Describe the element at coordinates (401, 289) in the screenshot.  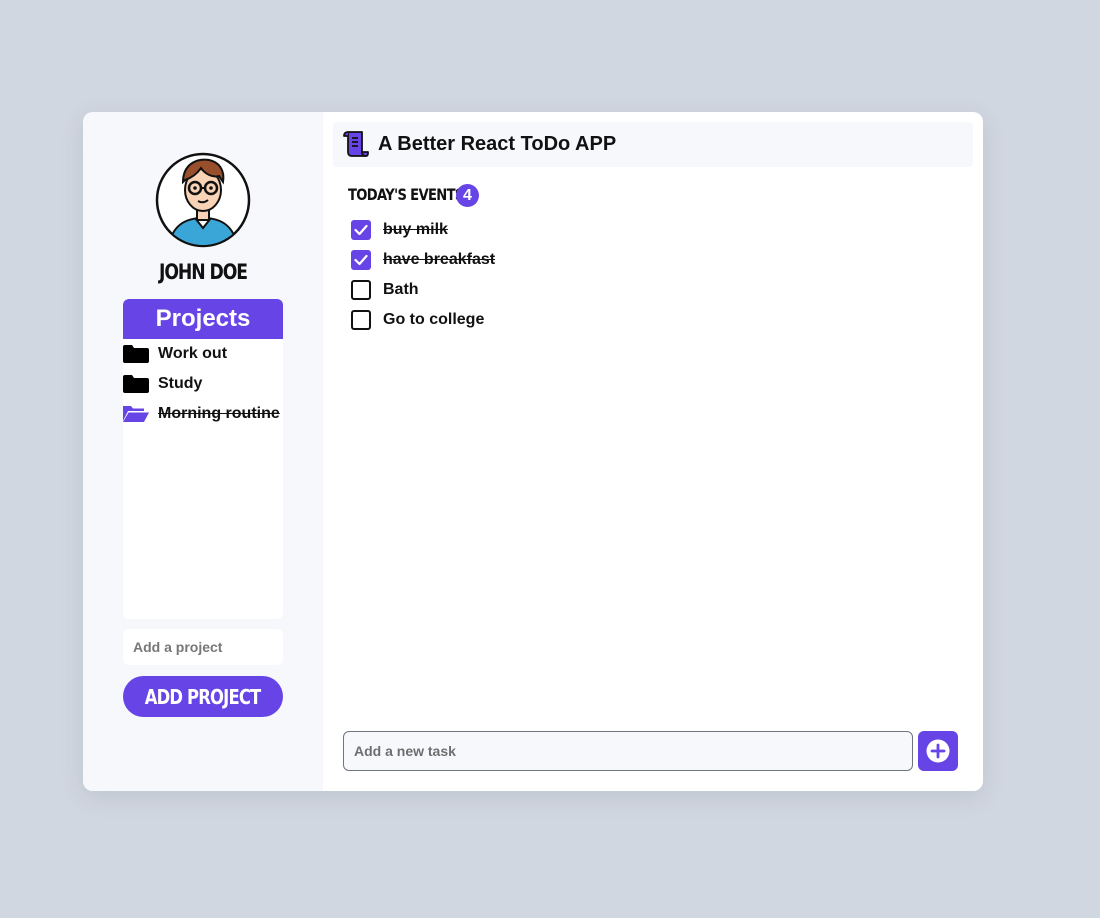
I see `task-label: Bath` at that location.